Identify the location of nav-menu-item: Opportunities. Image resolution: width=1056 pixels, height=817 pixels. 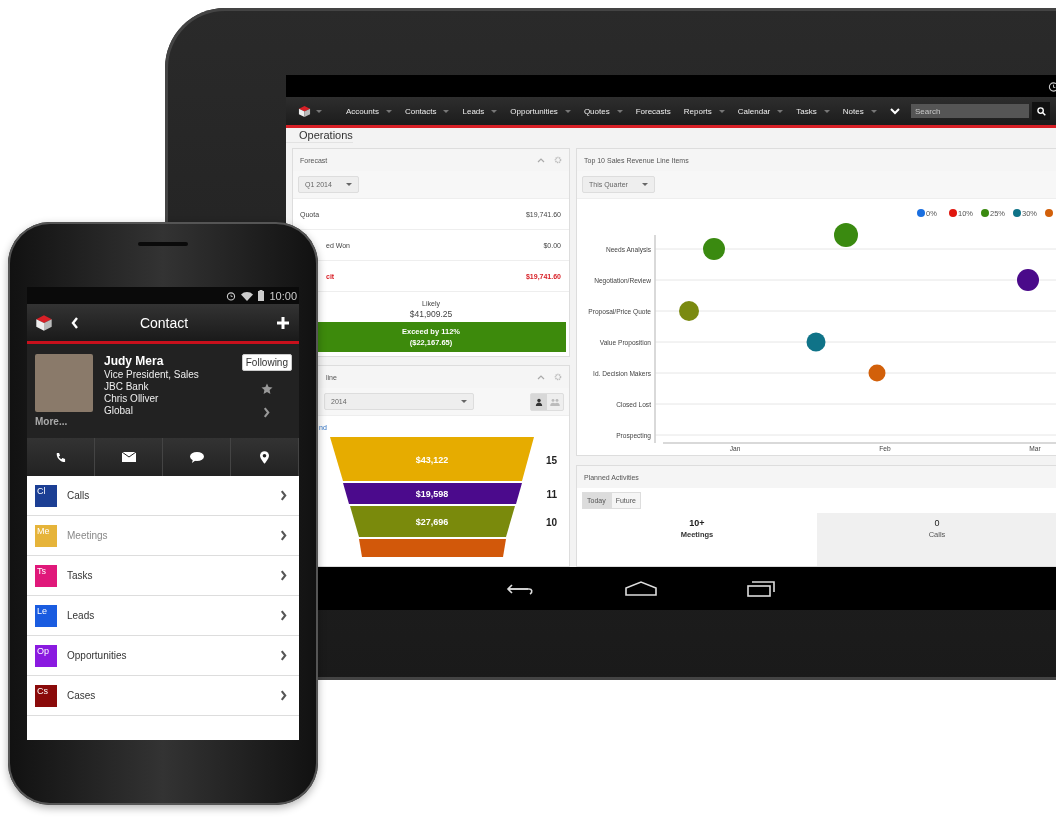
(540, 111).